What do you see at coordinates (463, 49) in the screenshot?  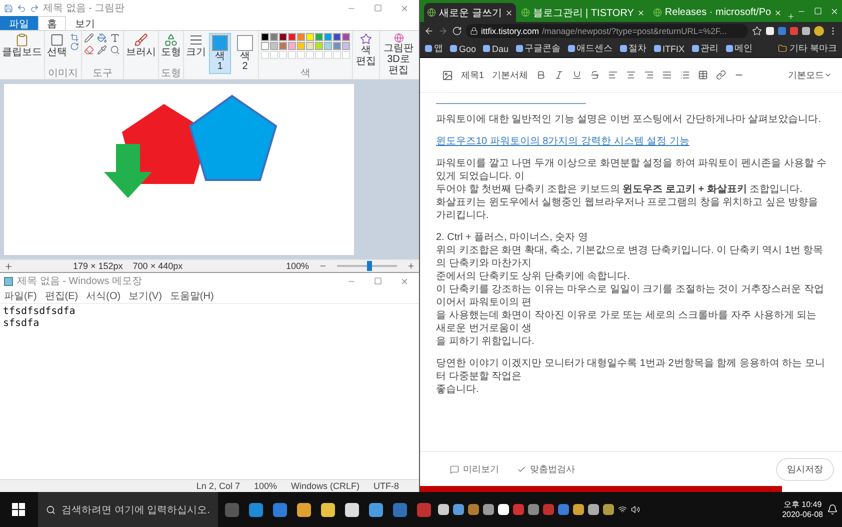 I see `bookmark: Goo` at bounding box center [463, 49].